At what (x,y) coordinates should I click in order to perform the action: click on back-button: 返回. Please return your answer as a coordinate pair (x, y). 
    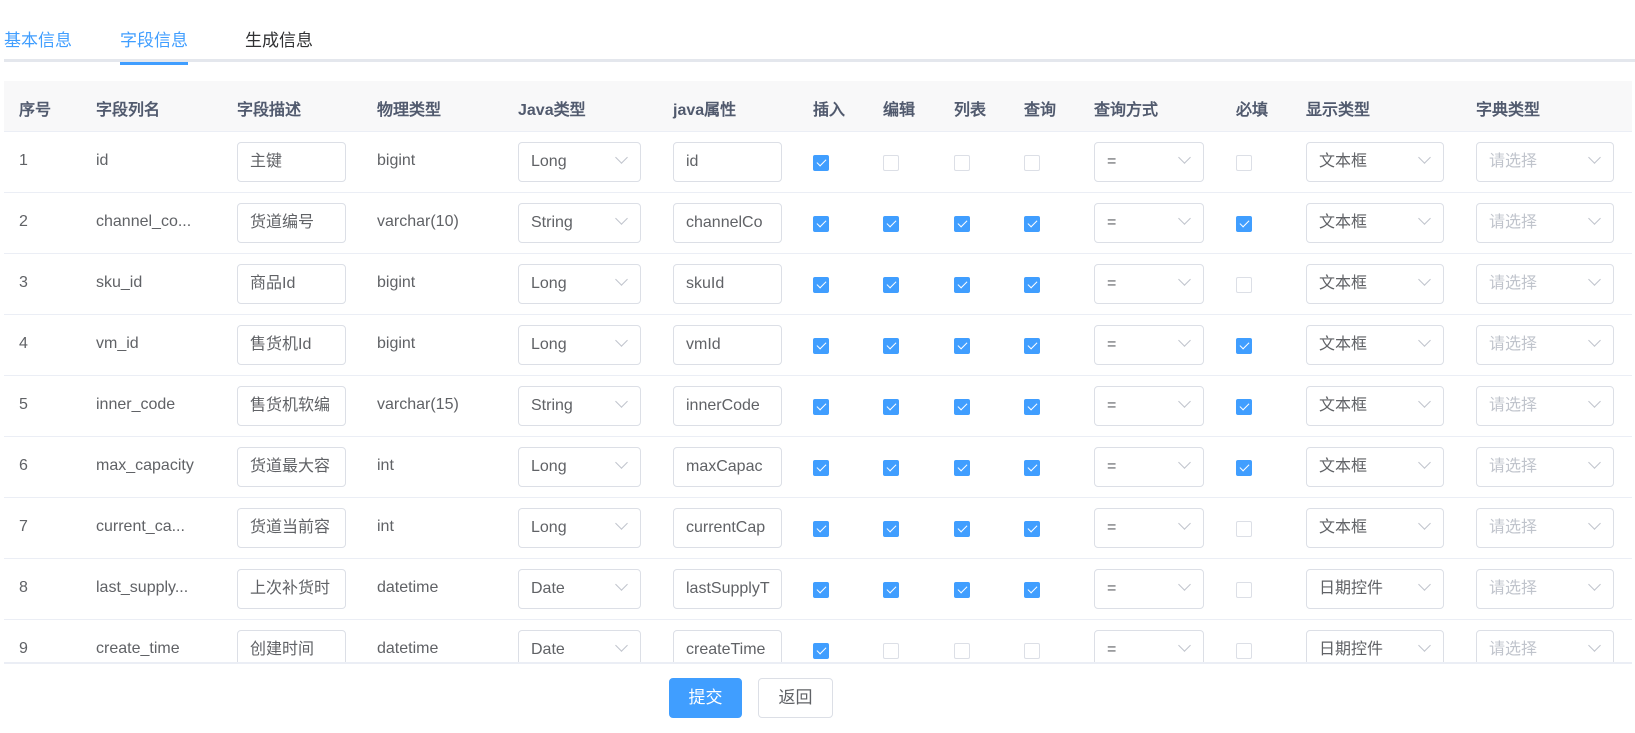
    Looking at the image, I should click on (795, 698).